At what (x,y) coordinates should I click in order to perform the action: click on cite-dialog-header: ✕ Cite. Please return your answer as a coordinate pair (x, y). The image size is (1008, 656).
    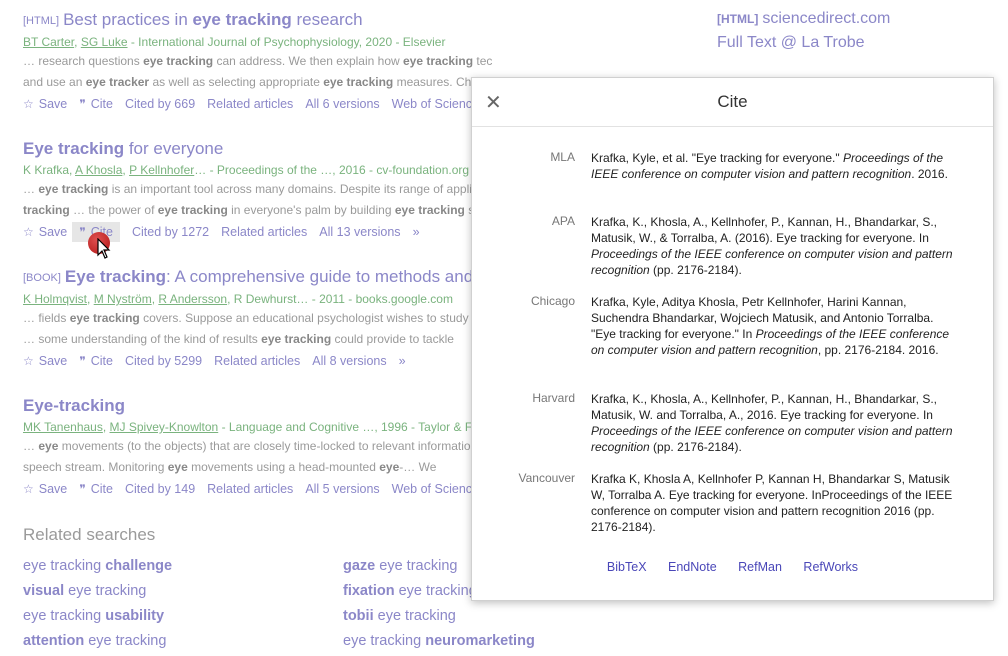
    Looking at the image, I should click on (732, 102).